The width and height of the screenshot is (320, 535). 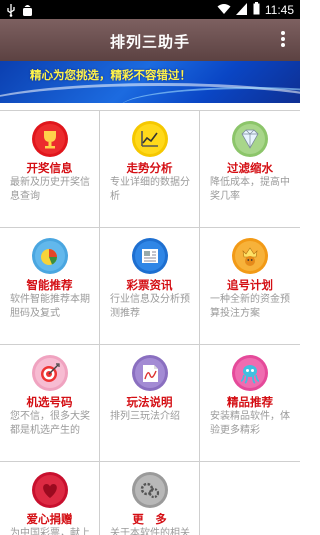 I want to click on grid-item-label: 机选号码, so click(x=49, y=402).